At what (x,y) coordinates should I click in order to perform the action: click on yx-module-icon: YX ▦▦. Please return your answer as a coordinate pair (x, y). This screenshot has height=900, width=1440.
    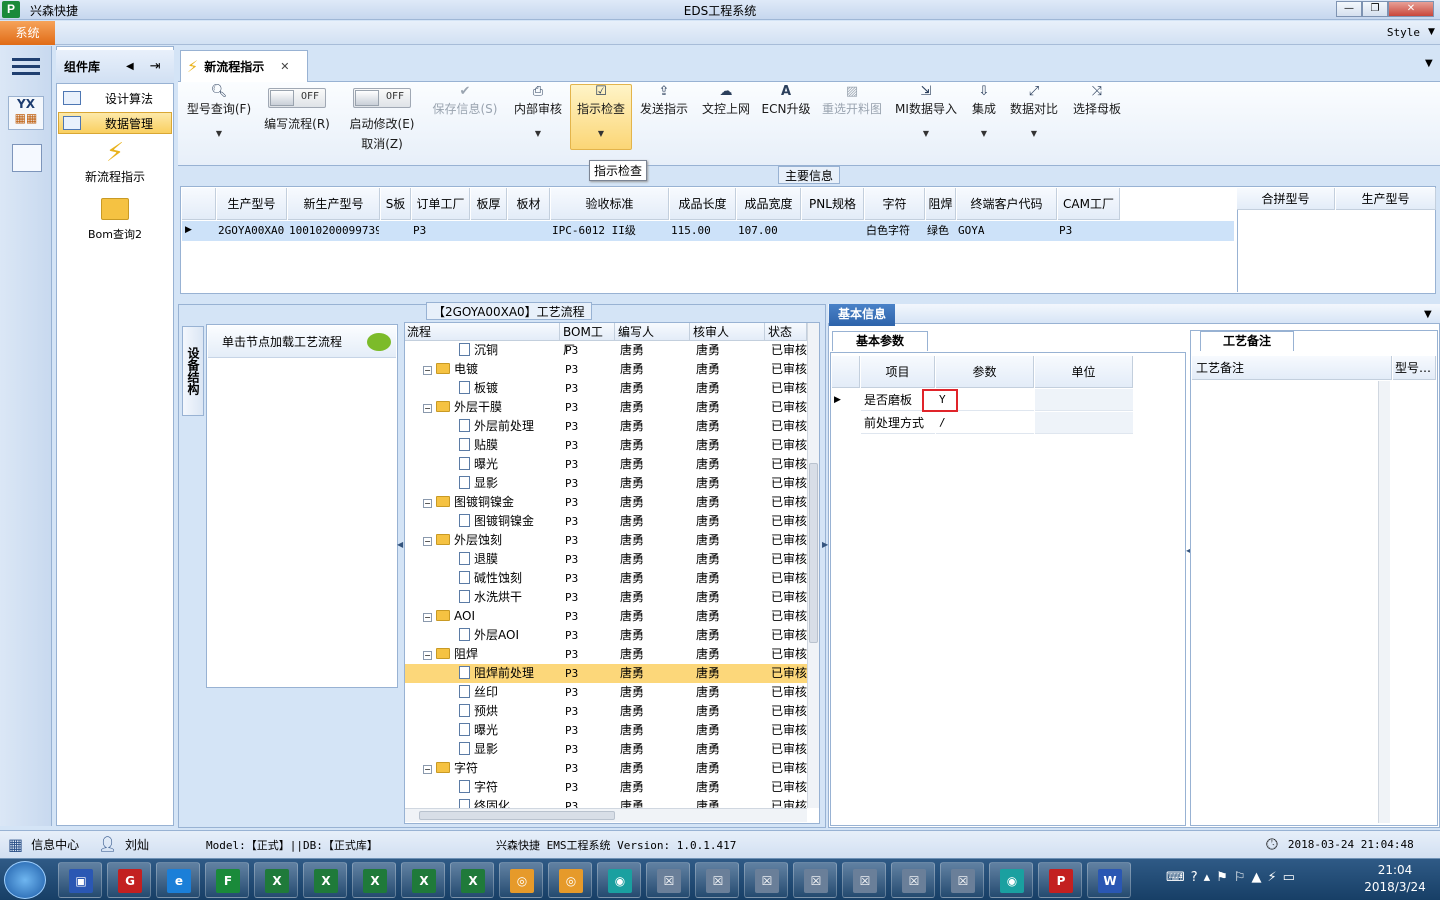
    Looking at the image, I should click on (26, 113).